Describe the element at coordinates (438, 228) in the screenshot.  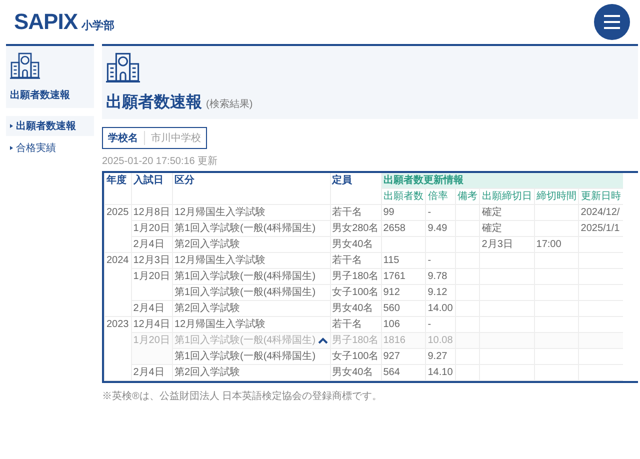
I see `table-cell: 9.49` at that location.